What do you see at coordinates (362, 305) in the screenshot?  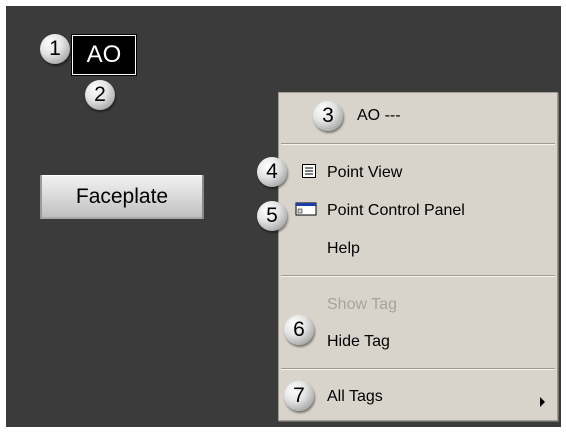 I see `menu-item-show-tag: Show Tag` at bounding box center [362, 305].